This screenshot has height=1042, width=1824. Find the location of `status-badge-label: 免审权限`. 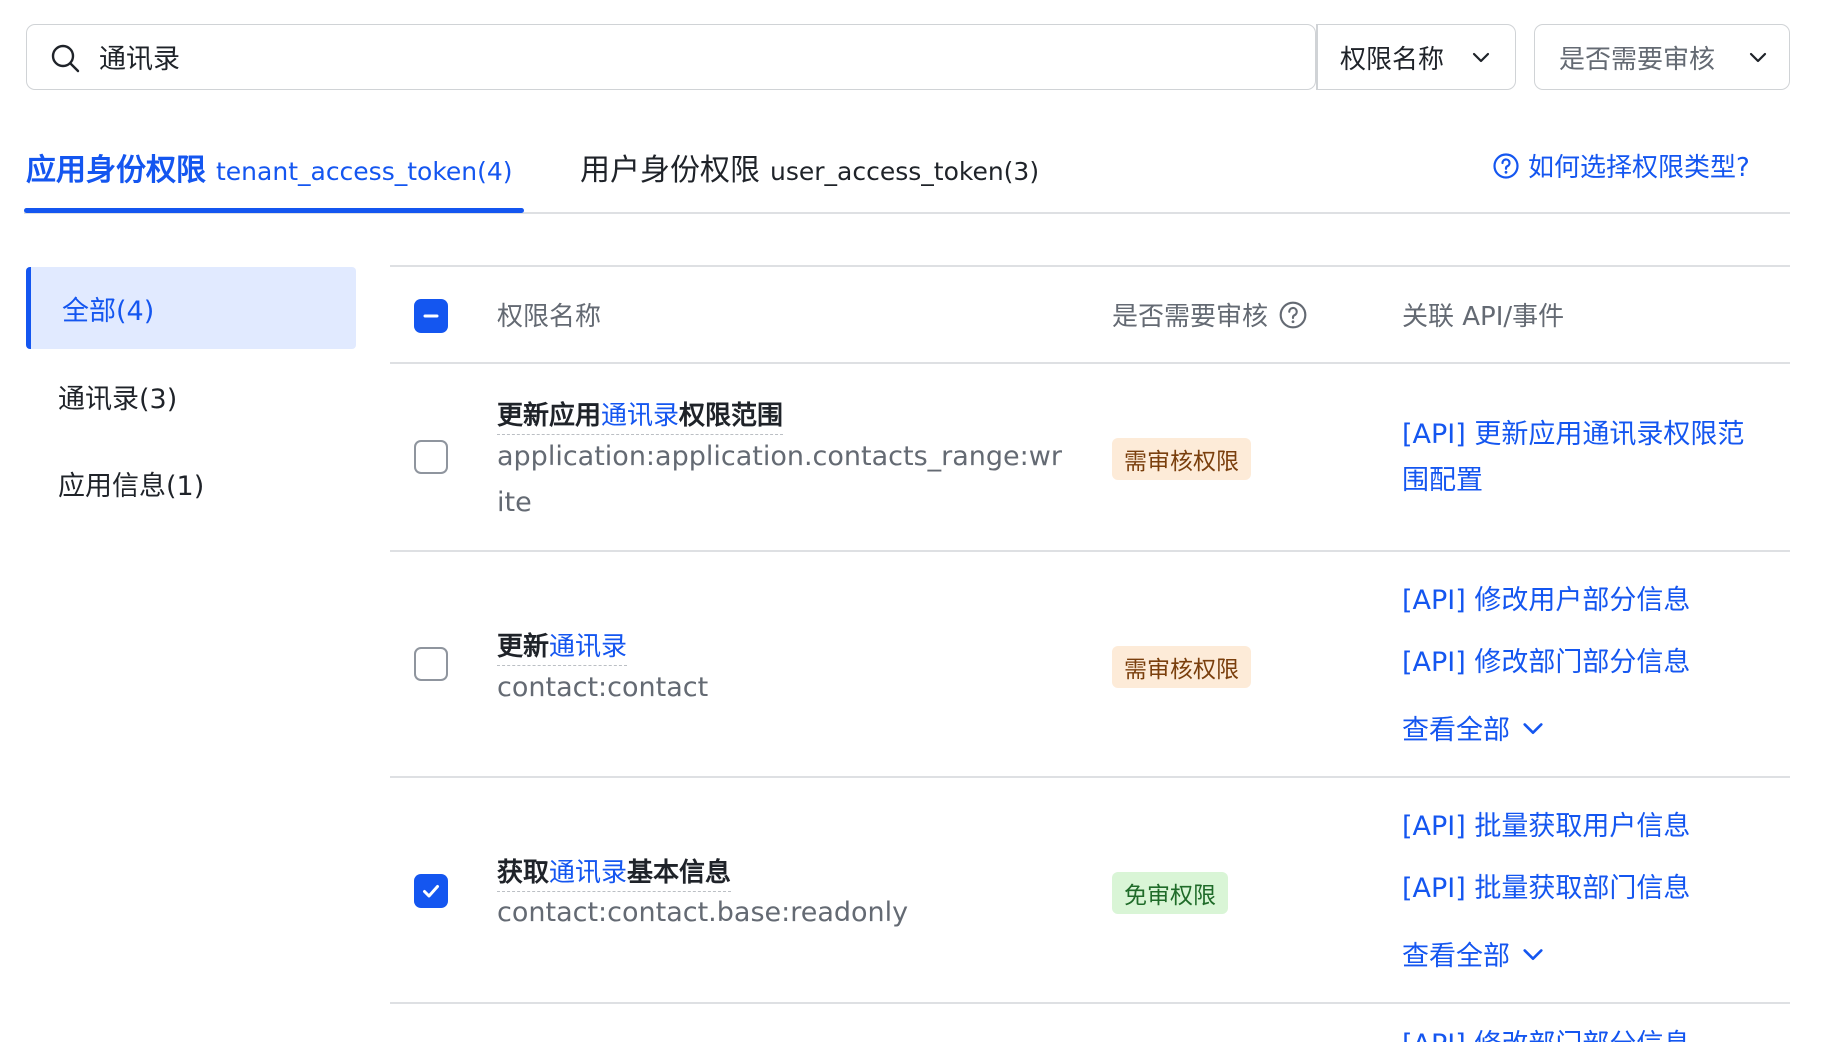

status-badge-label: 免审权限 is located at coordinates (1170, 896).